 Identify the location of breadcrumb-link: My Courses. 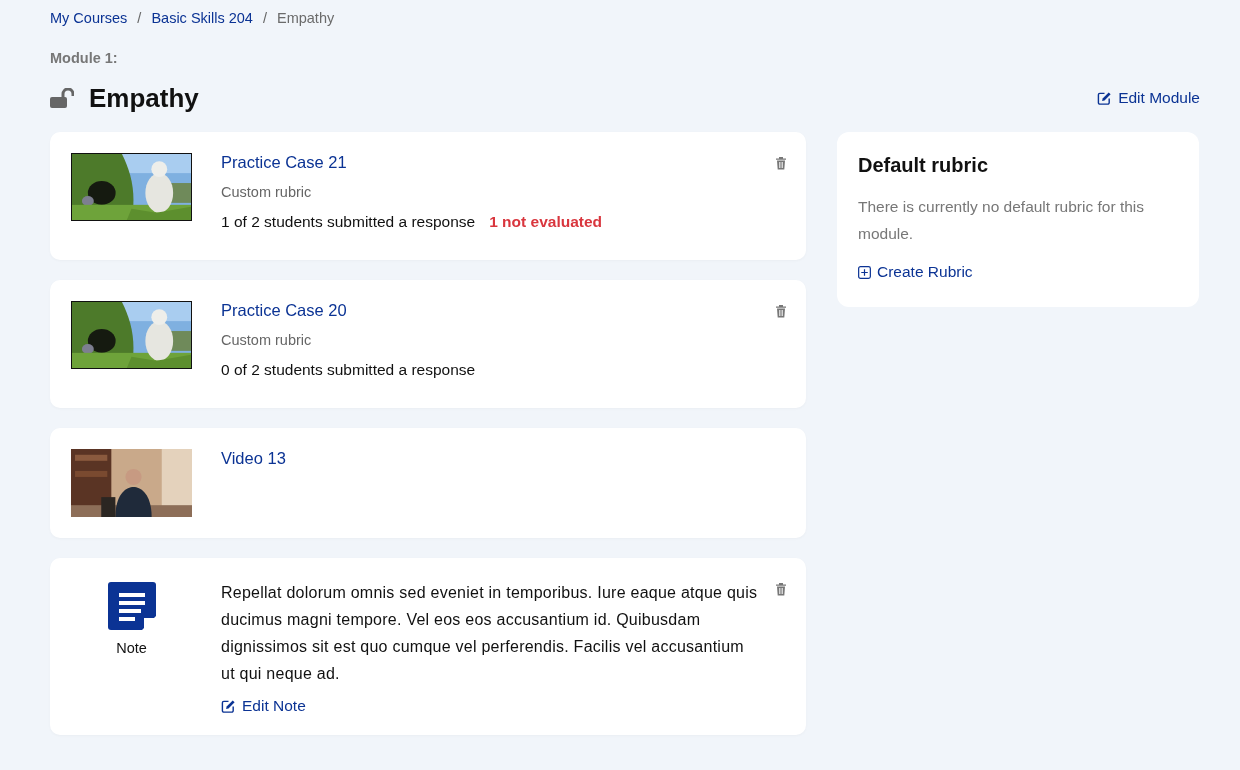
(89, 18).